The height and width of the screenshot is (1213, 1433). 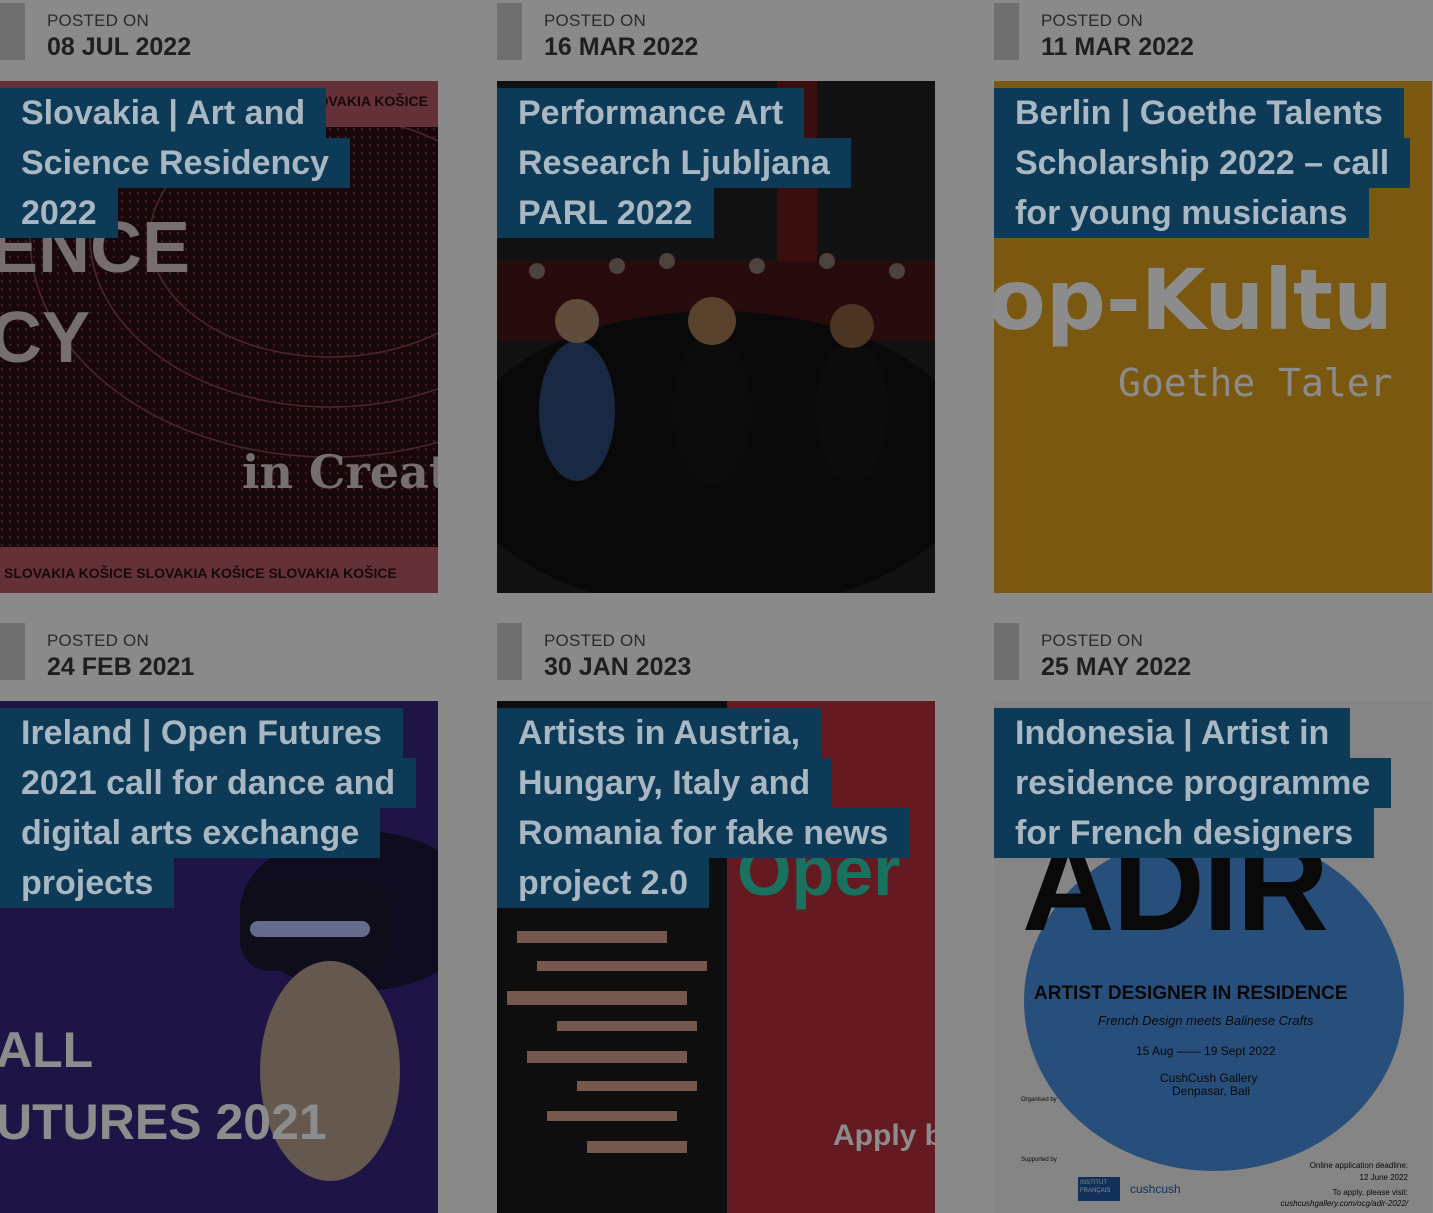 I want to click on post-meta: POSTED ON 08 JUL 2022, so click(x=219, y=40).